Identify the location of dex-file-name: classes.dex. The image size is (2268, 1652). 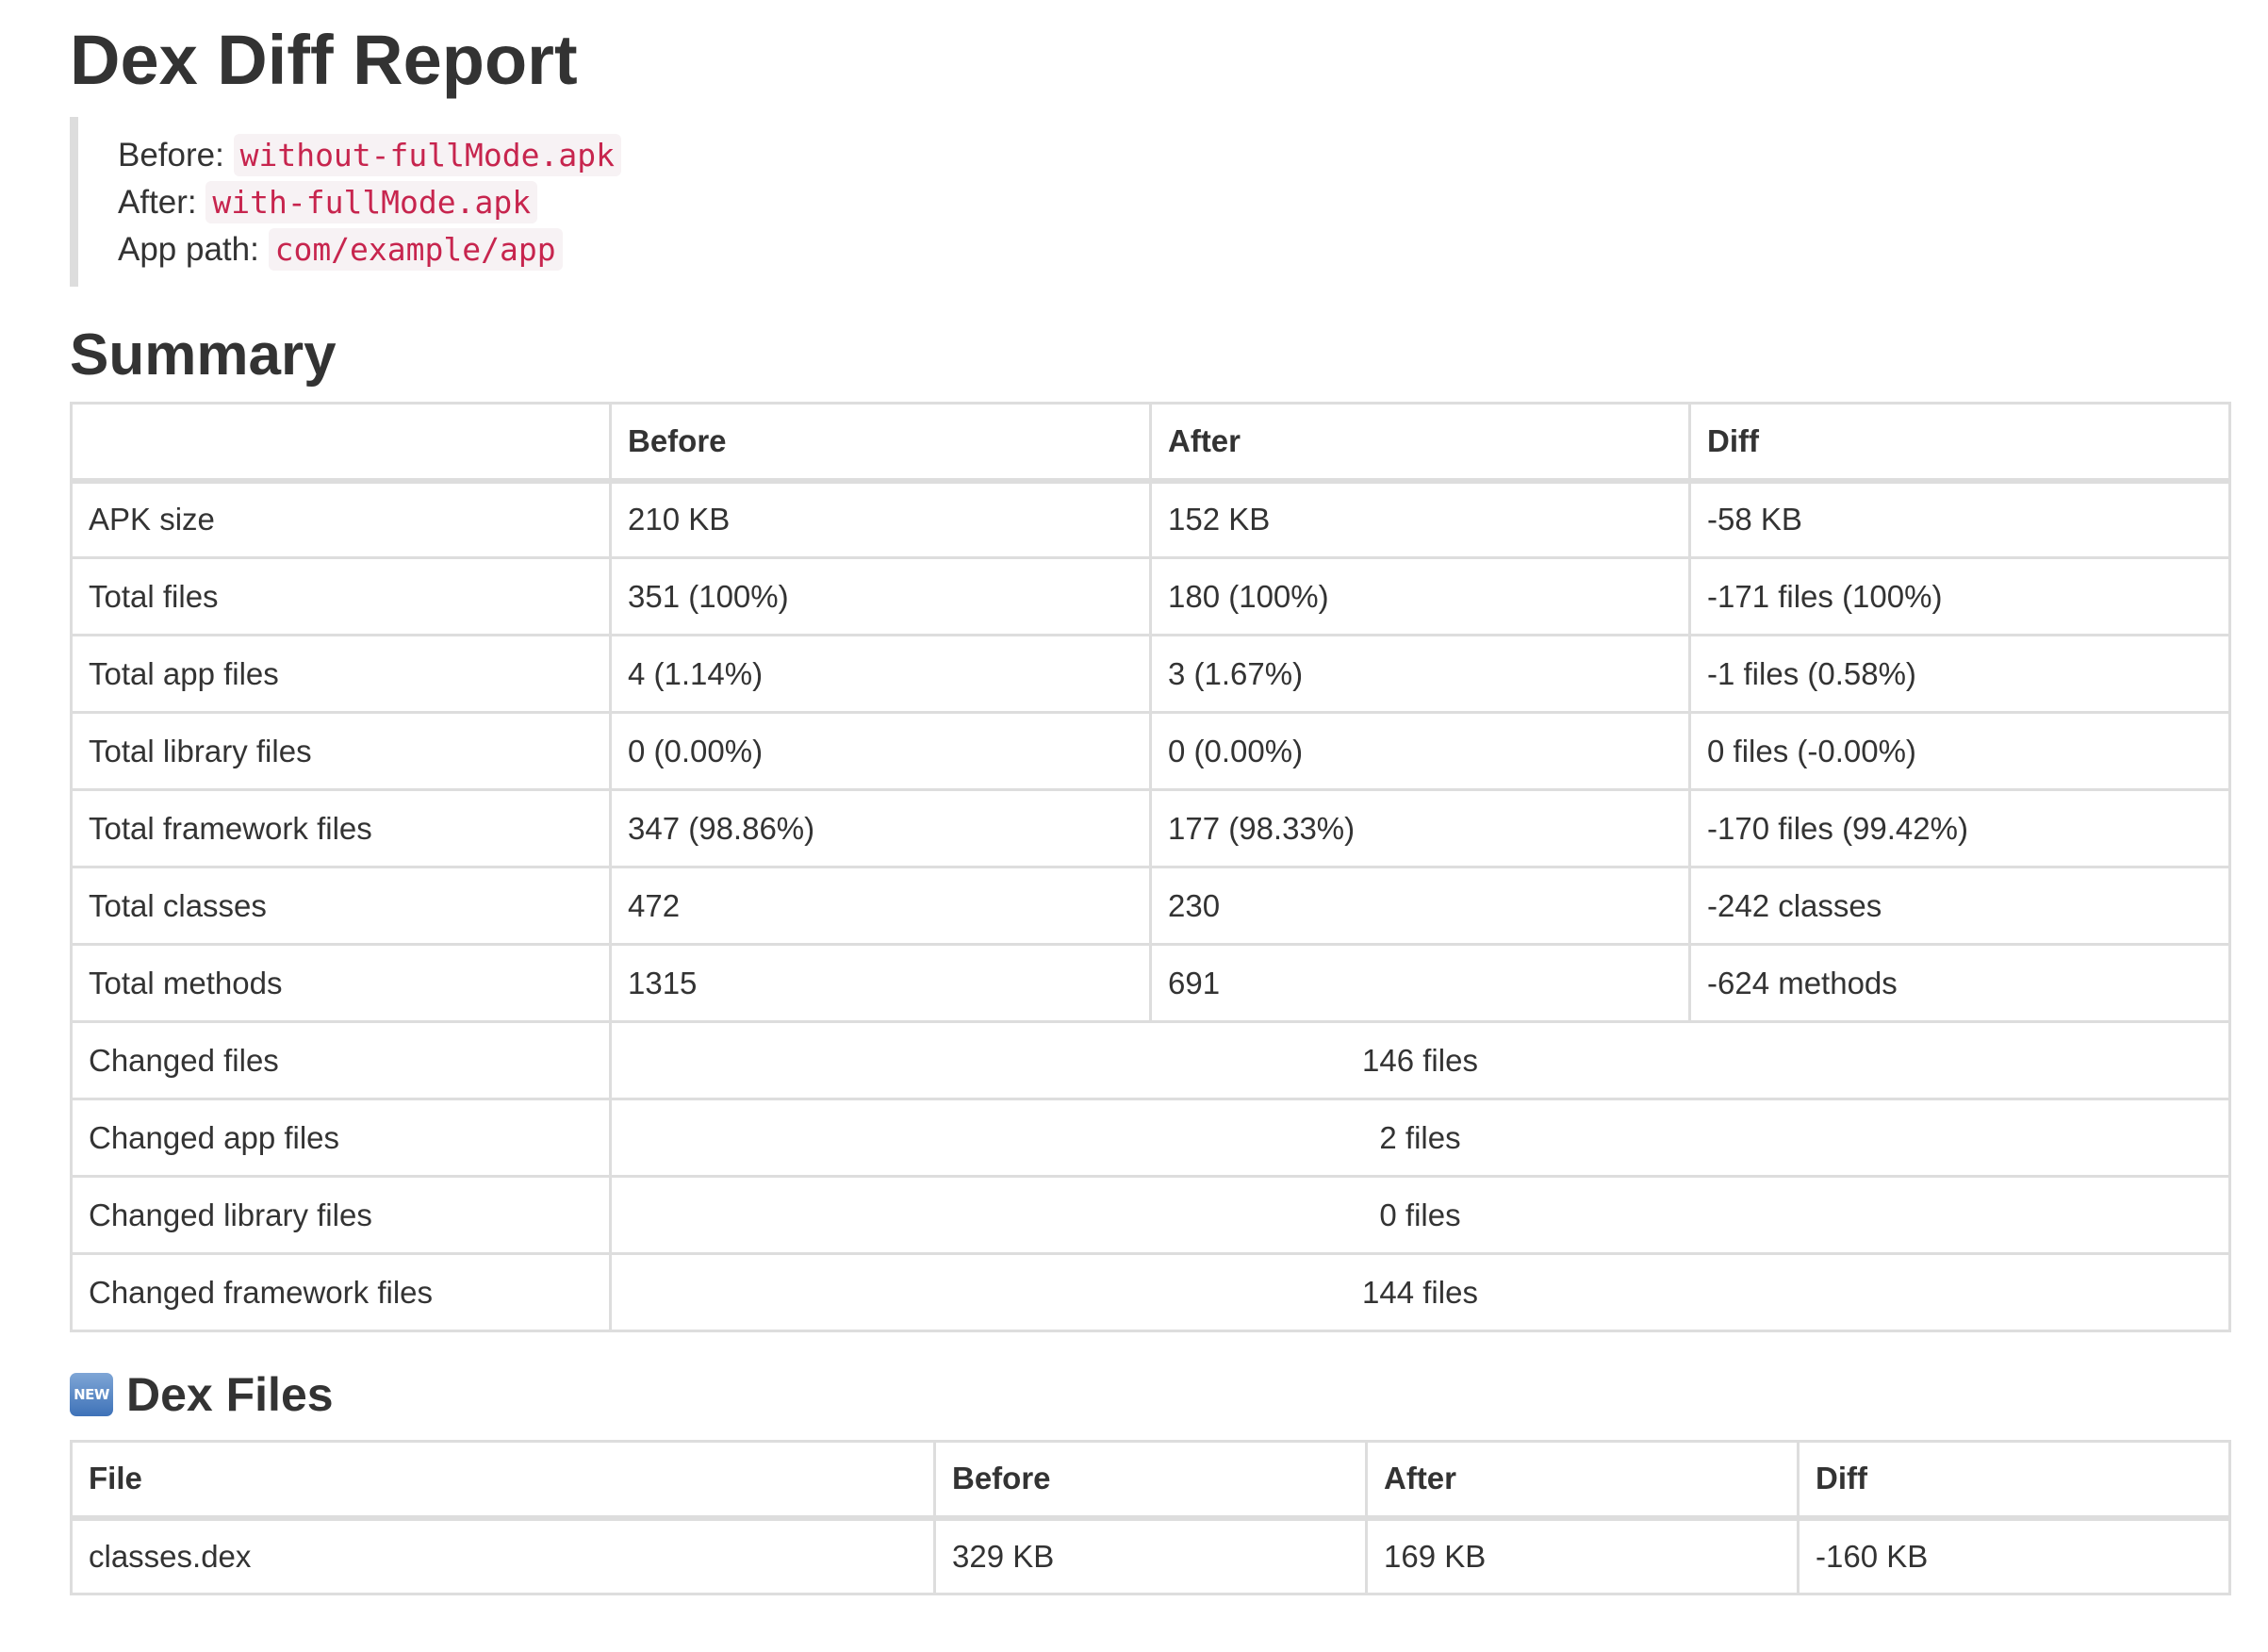
(503, 1555).